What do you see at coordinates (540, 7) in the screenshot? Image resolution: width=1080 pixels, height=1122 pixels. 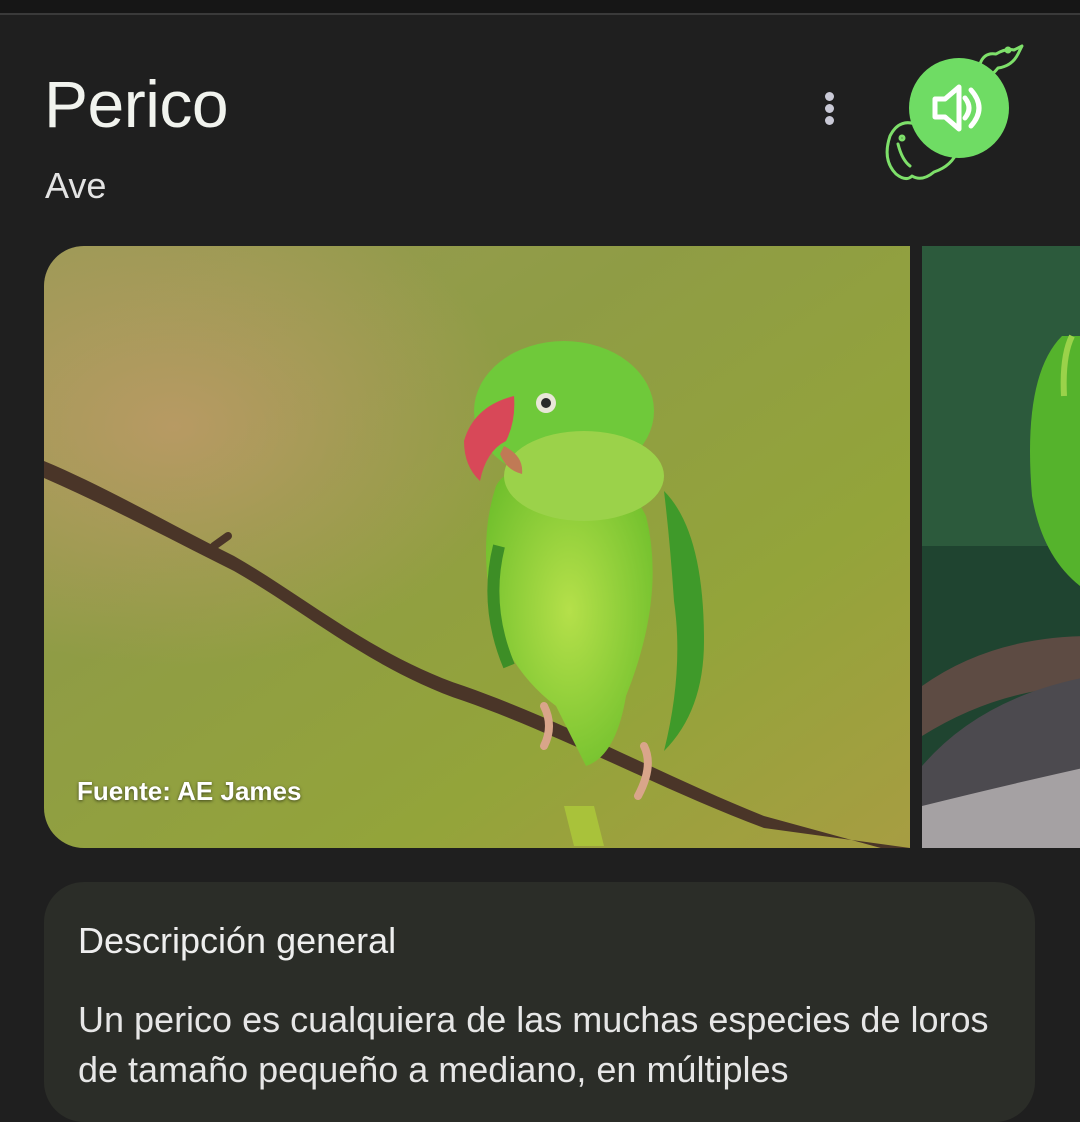 I see `top-divider` at bounding box center [540, 7].